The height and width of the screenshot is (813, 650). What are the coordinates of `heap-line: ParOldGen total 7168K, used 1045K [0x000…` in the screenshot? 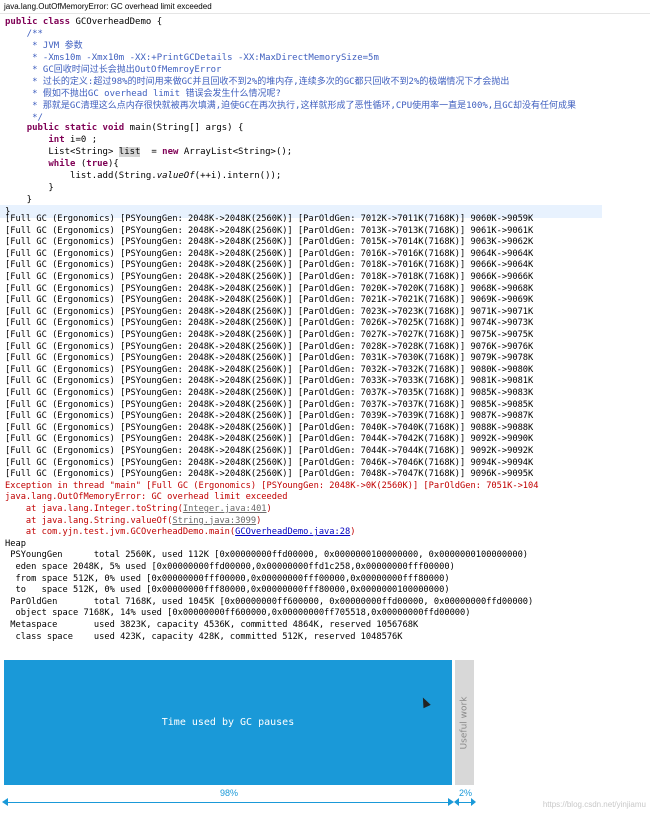 It's located at (269, 601).